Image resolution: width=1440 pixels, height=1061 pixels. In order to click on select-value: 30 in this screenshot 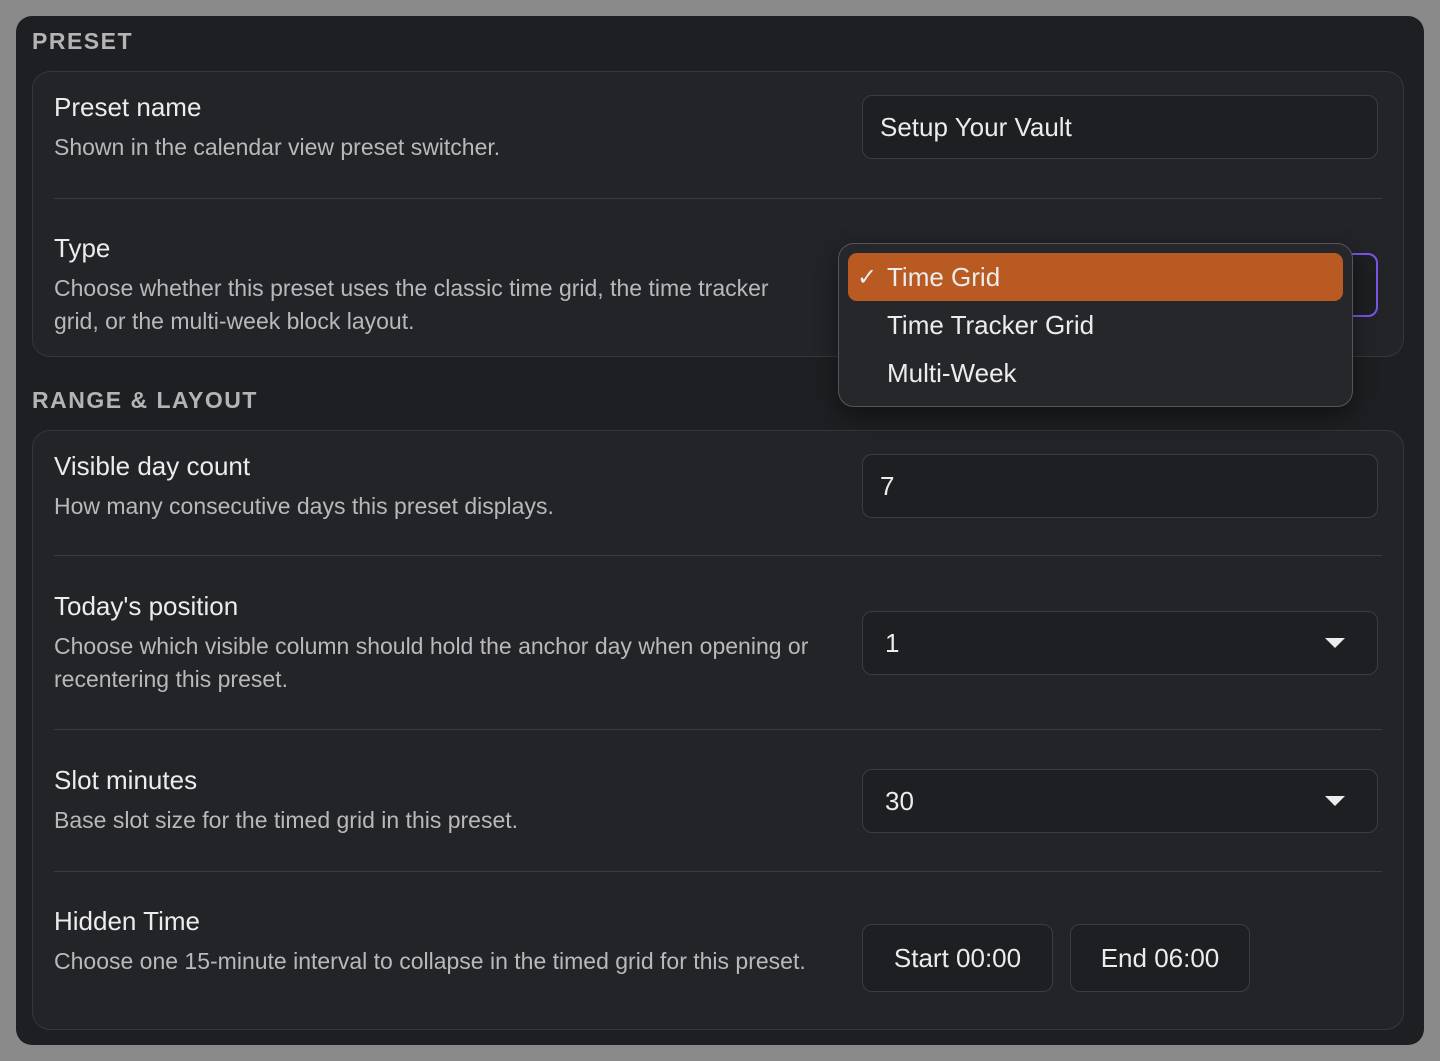, I will do `click(899, 800)`.